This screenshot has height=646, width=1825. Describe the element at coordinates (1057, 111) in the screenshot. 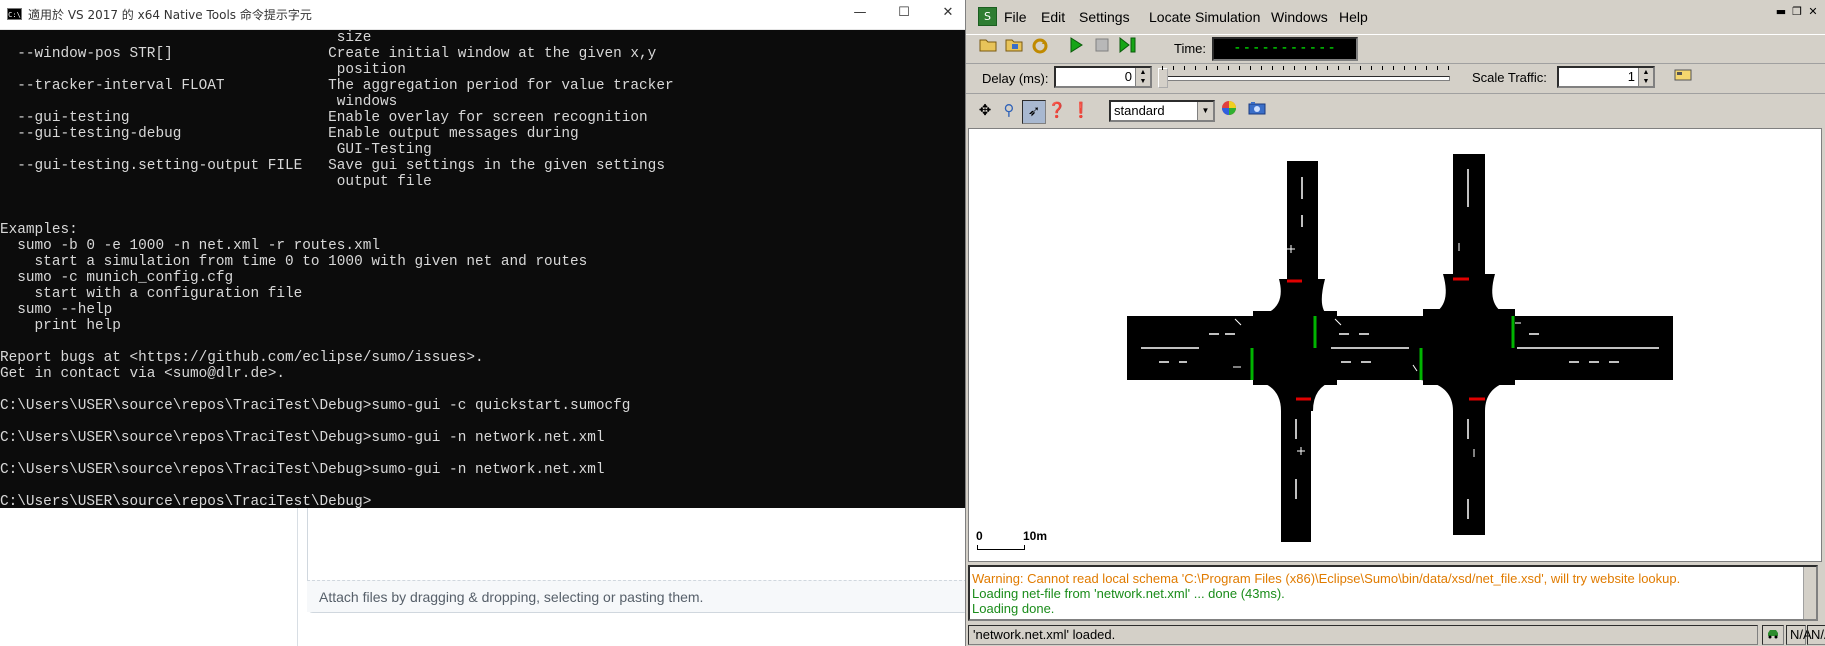

I see `locate-tls-icon: ❓` at that location.